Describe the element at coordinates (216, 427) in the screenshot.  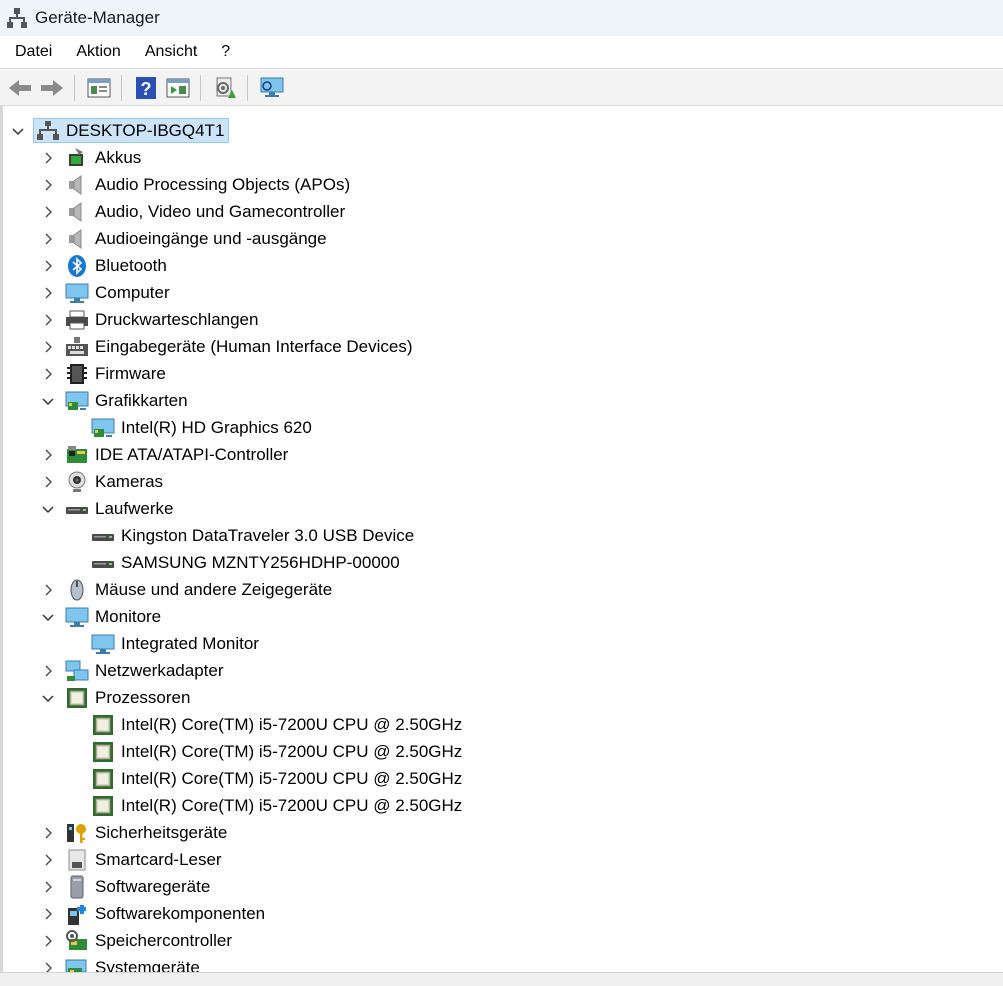
I see `tree-item-label: Intel(R) HD Graphics 620` at that location.